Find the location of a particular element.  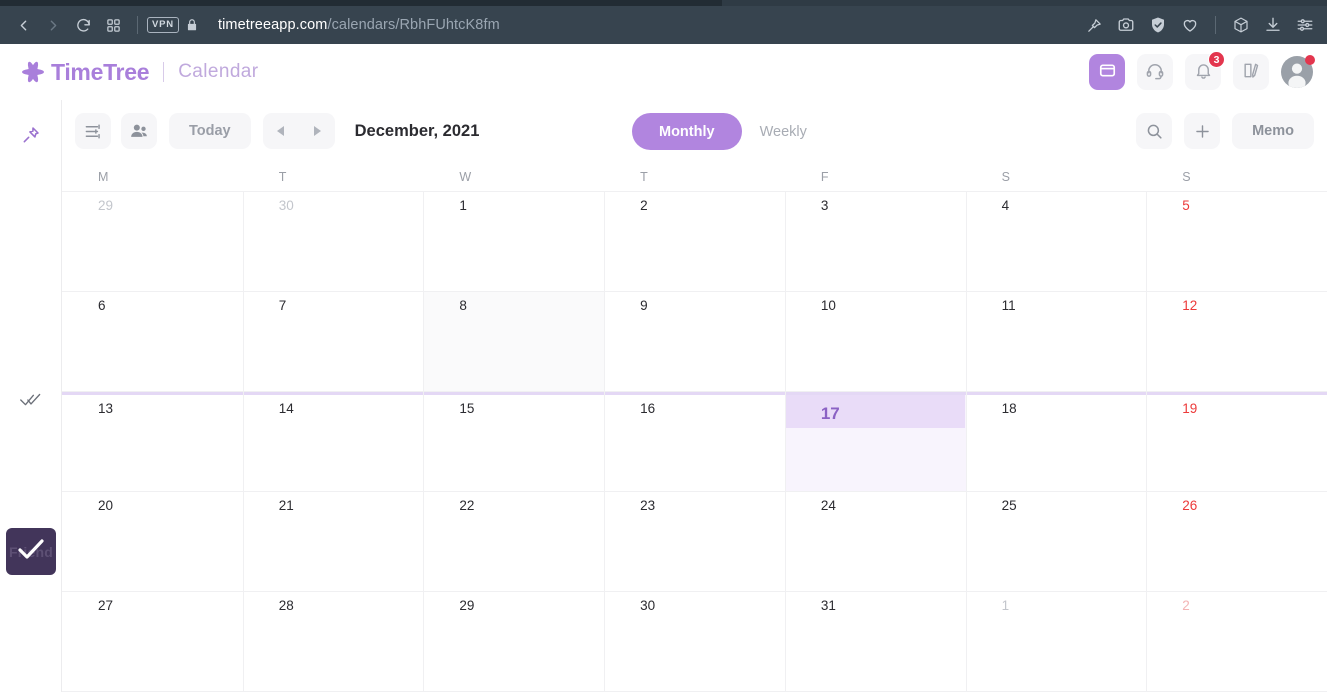

day-cell: 16 is located at coordinates (694, 443).